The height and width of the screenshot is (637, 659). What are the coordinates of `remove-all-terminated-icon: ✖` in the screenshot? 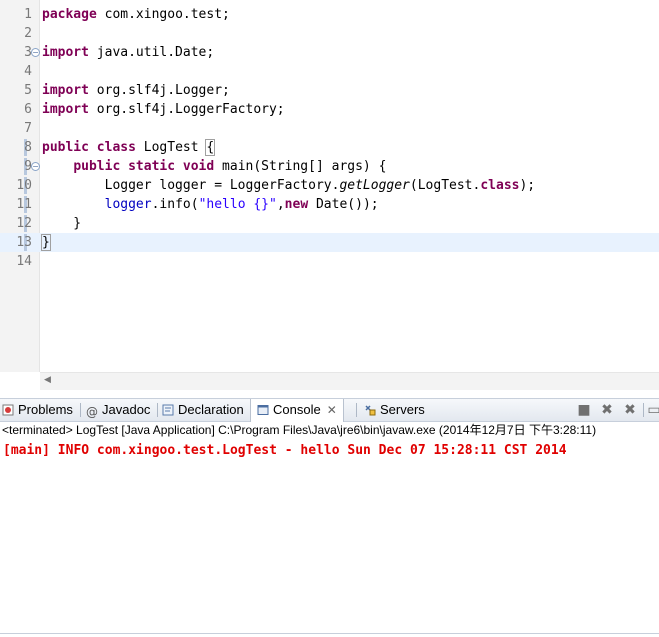 It's located at (630, 410).